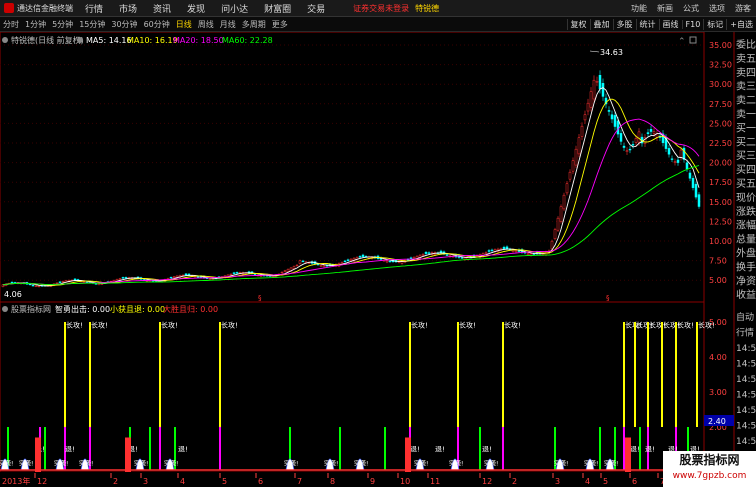 The height and width of the screenshot is (487, 756). Describe the element at coordinates (634, 481) in the screenshot. I see `x-month-label: 6` at that location.